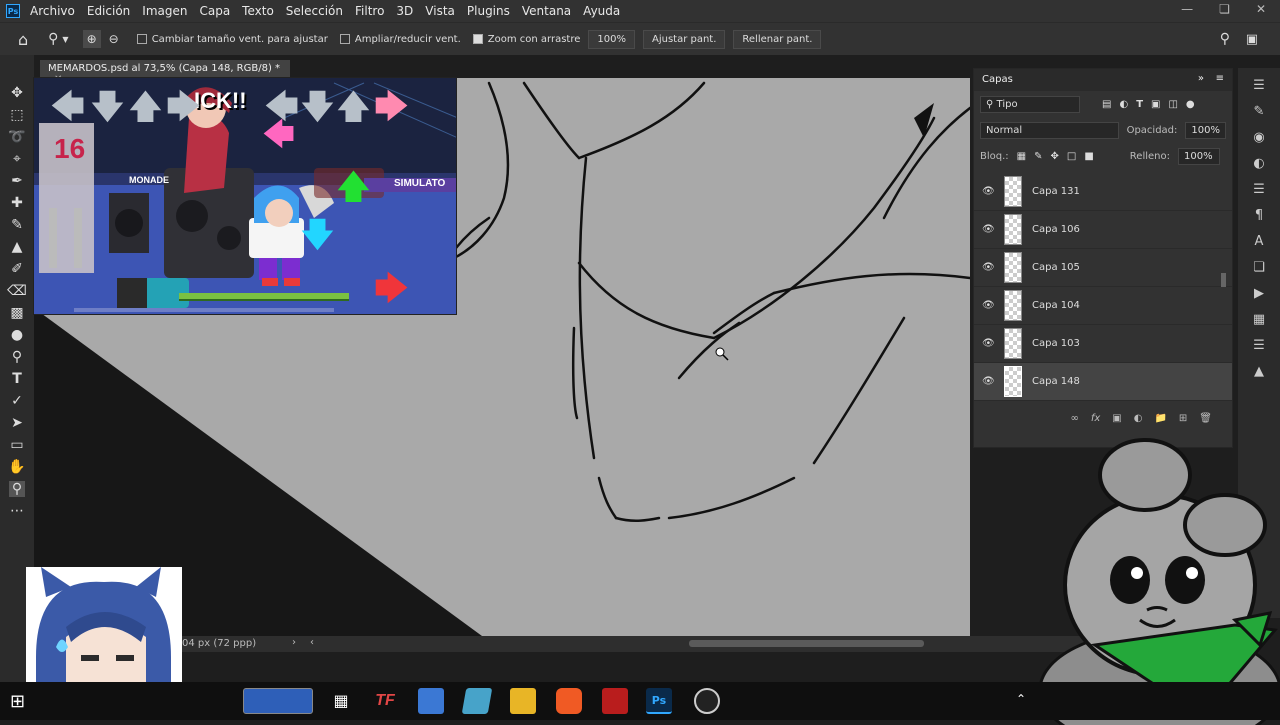 The image size is (1280, 725). What do you see at coordinates (477, 701) in the screenshot?
I see `app-cube-icon` at bounding box center [477, 701].